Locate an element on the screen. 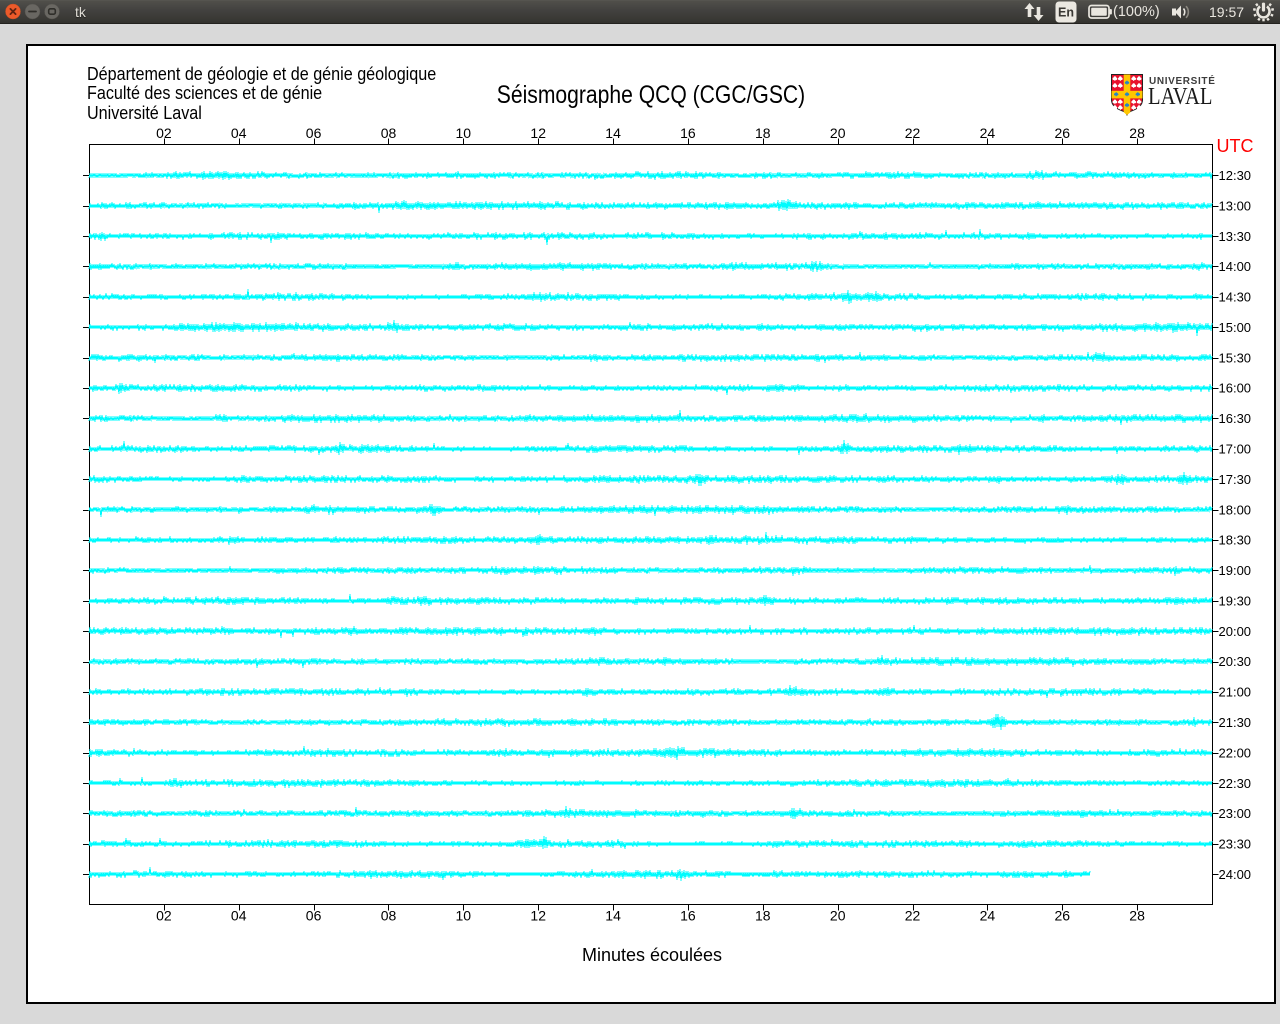  svg-text: 20:30 is located at coordinates (1235, 661).